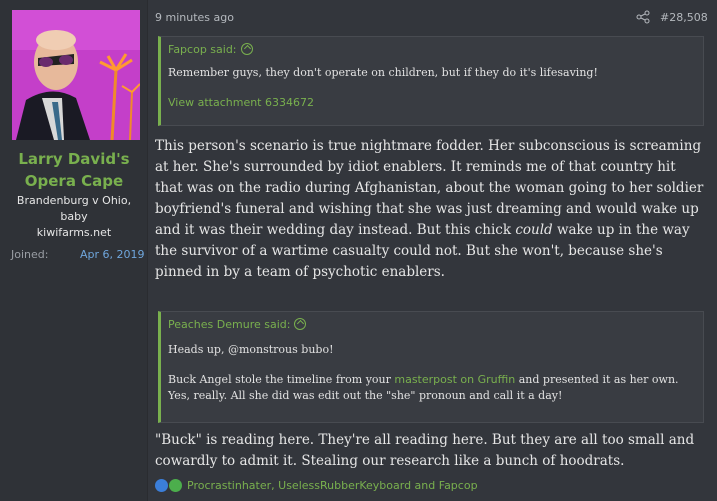 The image size is (717, 501). What do you see at coordinates (175, 485) in the screenshot?
I see `agree-reaction-icon` at bounding box center [175, 485].